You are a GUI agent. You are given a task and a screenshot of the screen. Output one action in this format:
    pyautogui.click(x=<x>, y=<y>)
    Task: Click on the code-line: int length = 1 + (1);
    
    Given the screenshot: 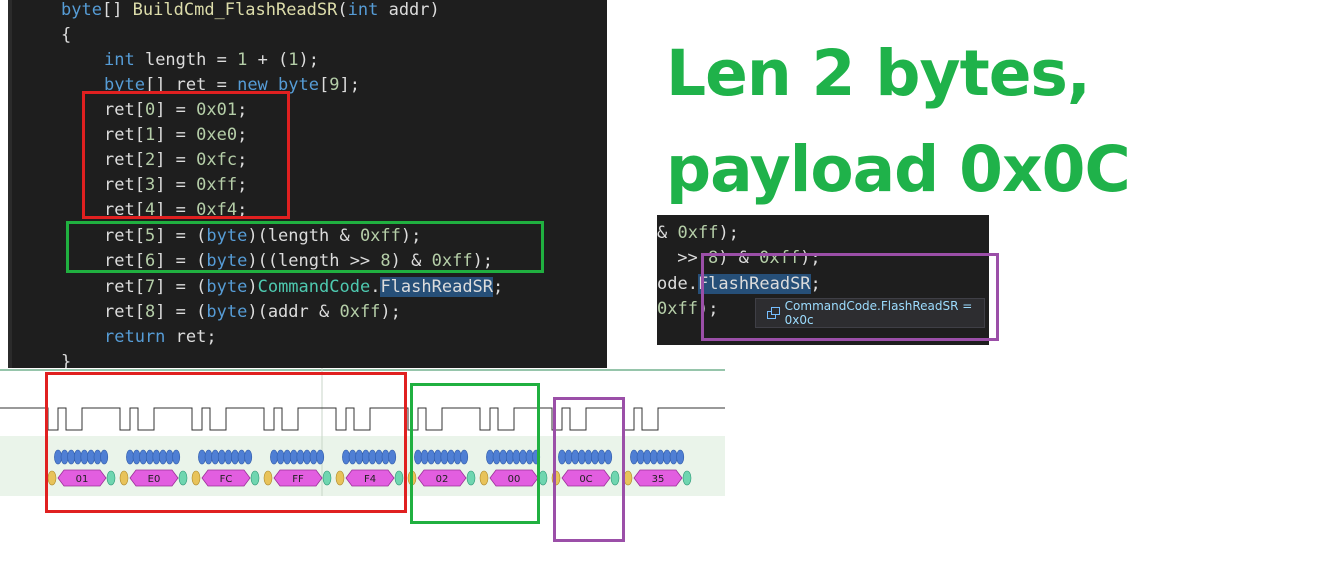 What is the action you would take?
    pyautogui.click(x=211, y=60)
    